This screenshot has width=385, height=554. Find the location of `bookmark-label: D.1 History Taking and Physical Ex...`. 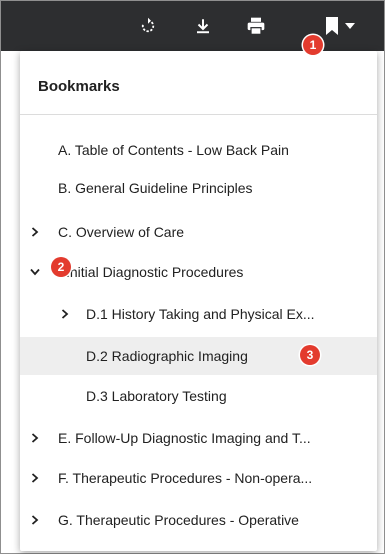

bookmark-label: D.1 History Taking and Physical Ex... is located at coordinates (200, 314).